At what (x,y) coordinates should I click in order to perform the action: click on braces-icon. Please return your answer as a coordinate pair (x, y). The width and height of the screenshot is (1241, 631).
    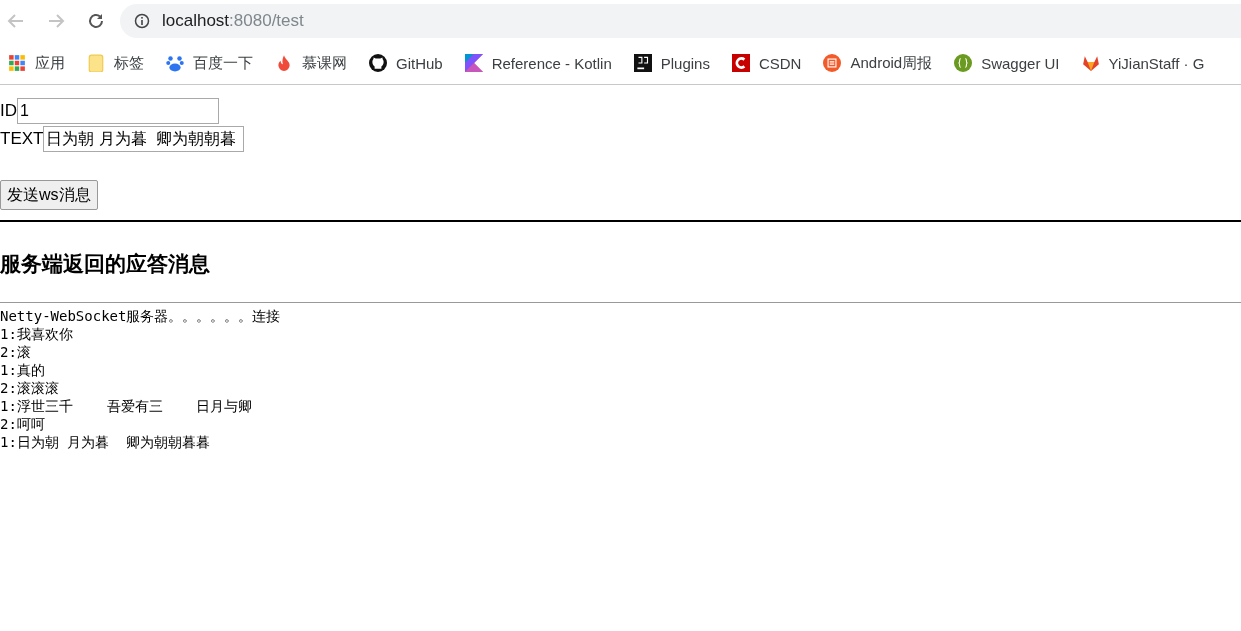
    Looking at the image, I should click on (963, 63).